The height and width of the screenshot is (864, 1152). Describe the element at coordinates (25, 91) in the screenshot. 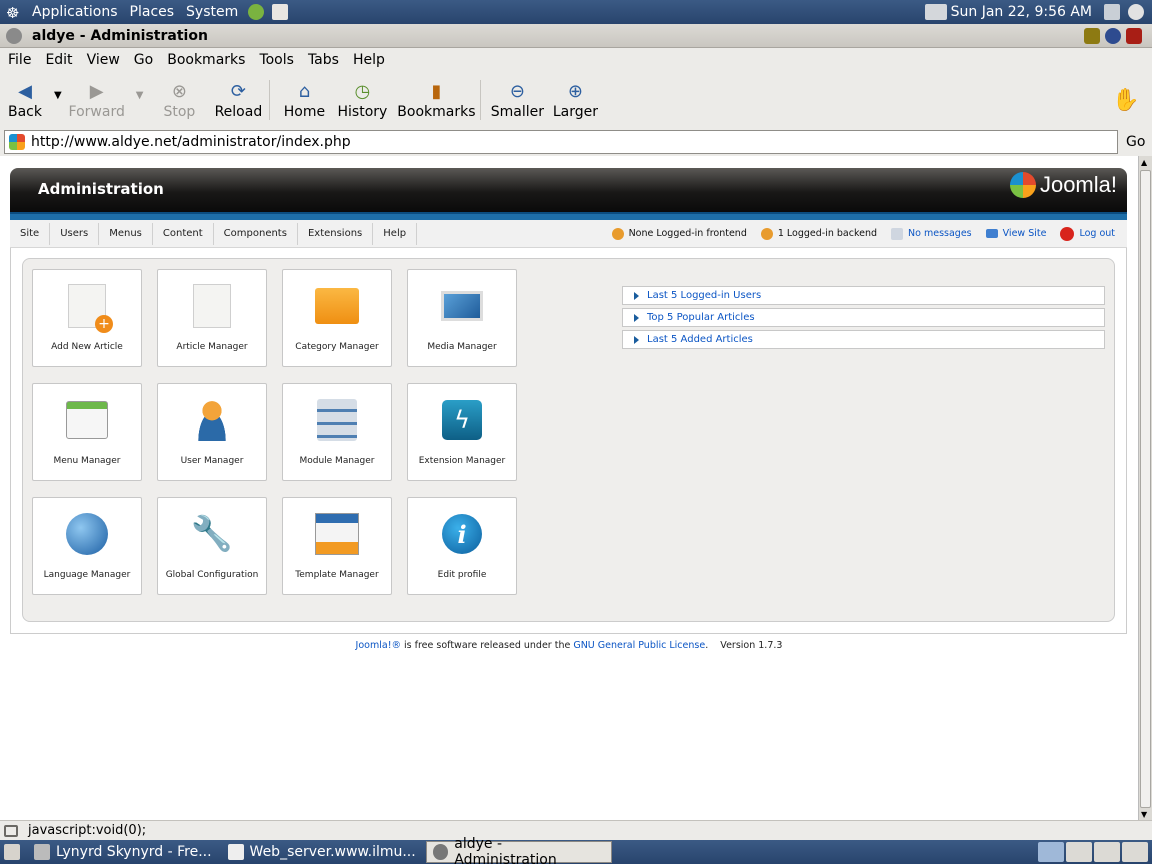

I see `arrow-left-icon: ◀` at that location.